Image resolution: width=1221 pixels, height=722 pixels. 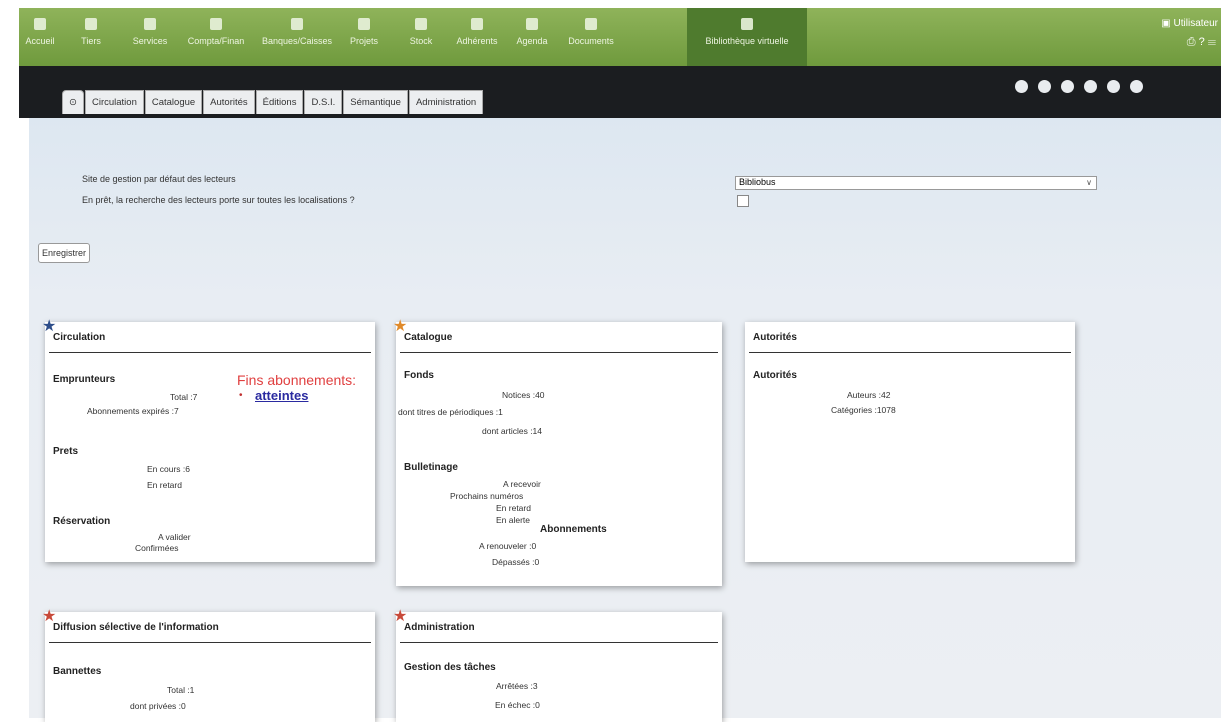 I want to click on autorites-heading: Autorités, so click(x=775, y=375).